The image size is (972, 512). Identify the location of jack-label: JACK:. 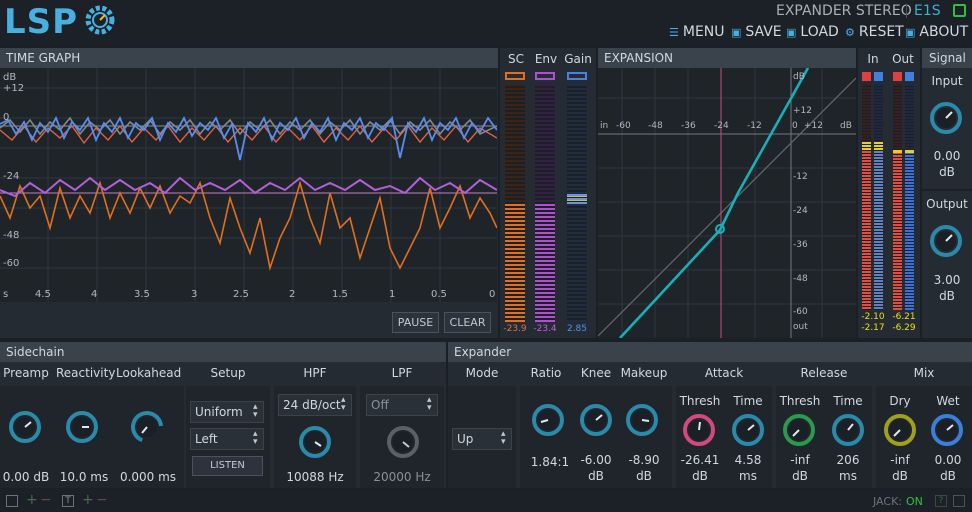
(887, 501).